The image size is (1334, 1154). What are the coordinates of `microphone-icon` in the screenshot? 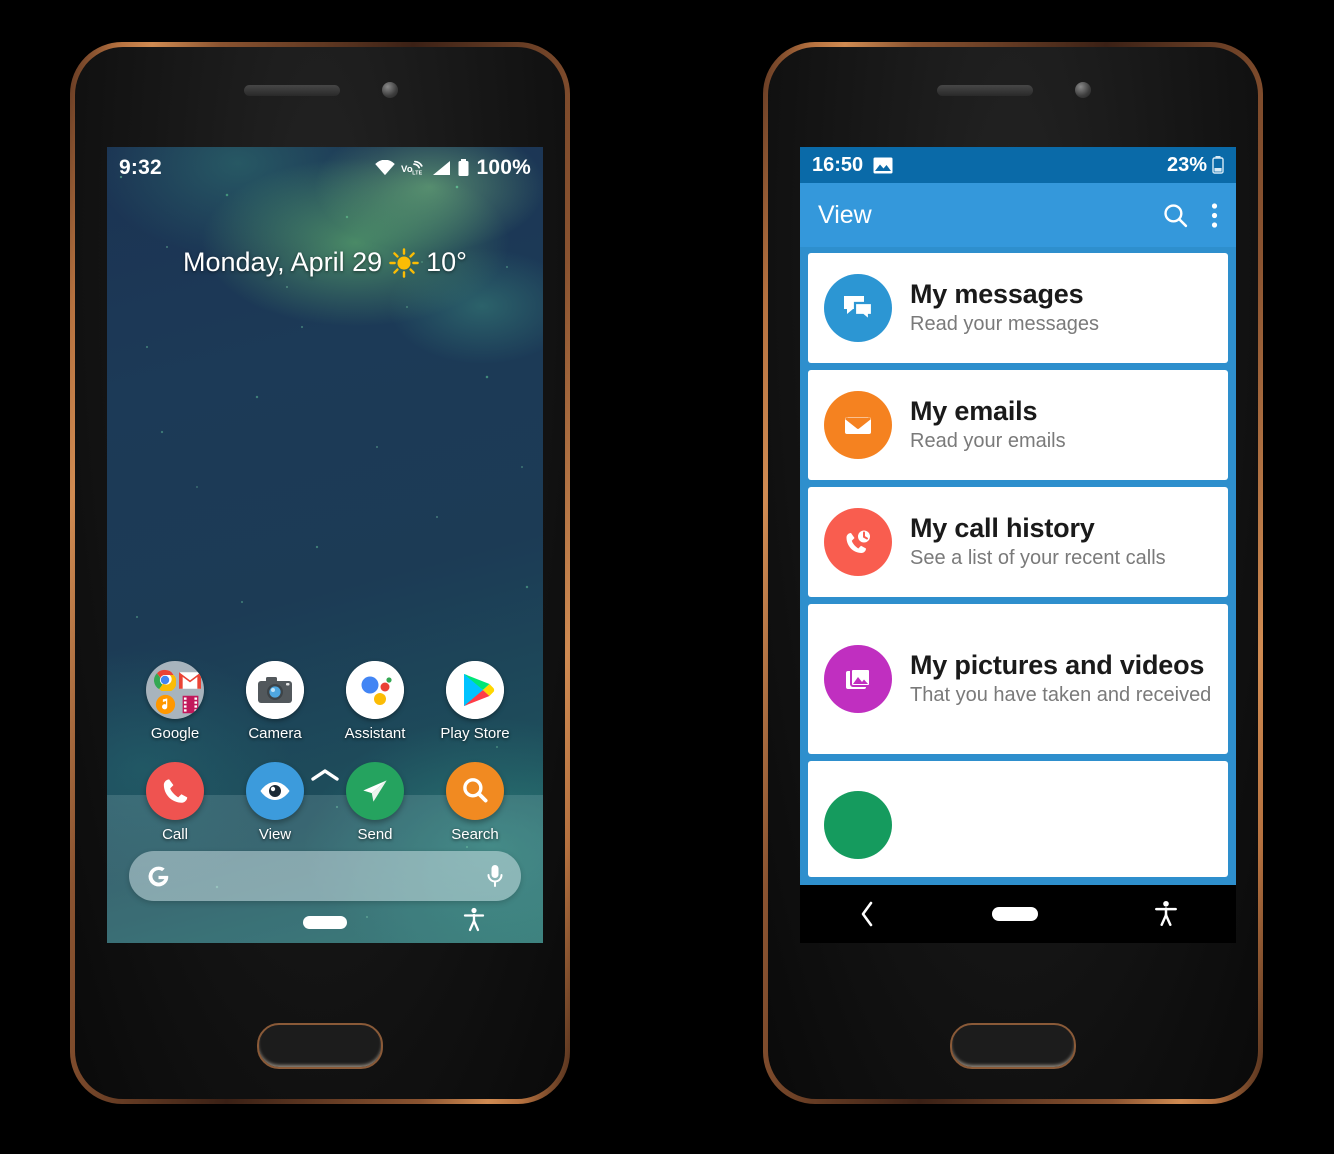 It's located at (495, 876).